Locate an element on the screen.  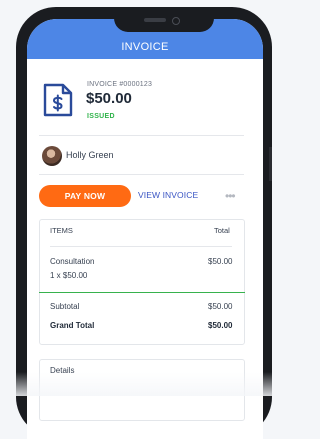
invoice-dollar-icon is located at coordinates (58, 100).